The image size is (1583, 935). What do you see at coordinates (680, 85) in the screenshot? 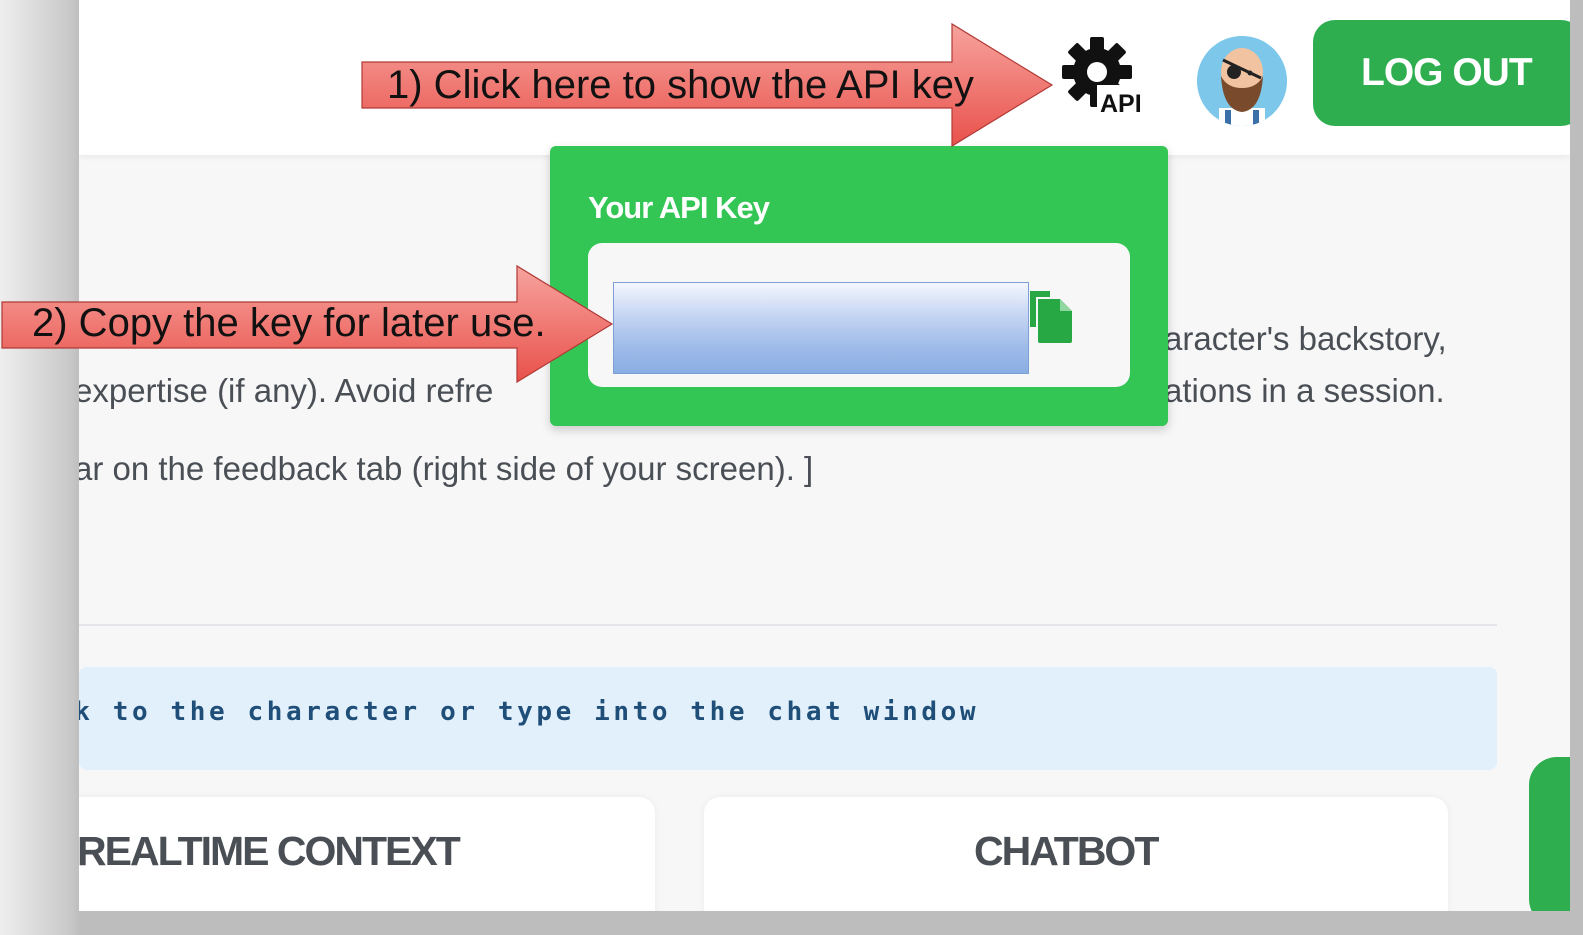
I see `callout-step1-text: 1) Click here to show the API key` at bounding box center [680, 85].